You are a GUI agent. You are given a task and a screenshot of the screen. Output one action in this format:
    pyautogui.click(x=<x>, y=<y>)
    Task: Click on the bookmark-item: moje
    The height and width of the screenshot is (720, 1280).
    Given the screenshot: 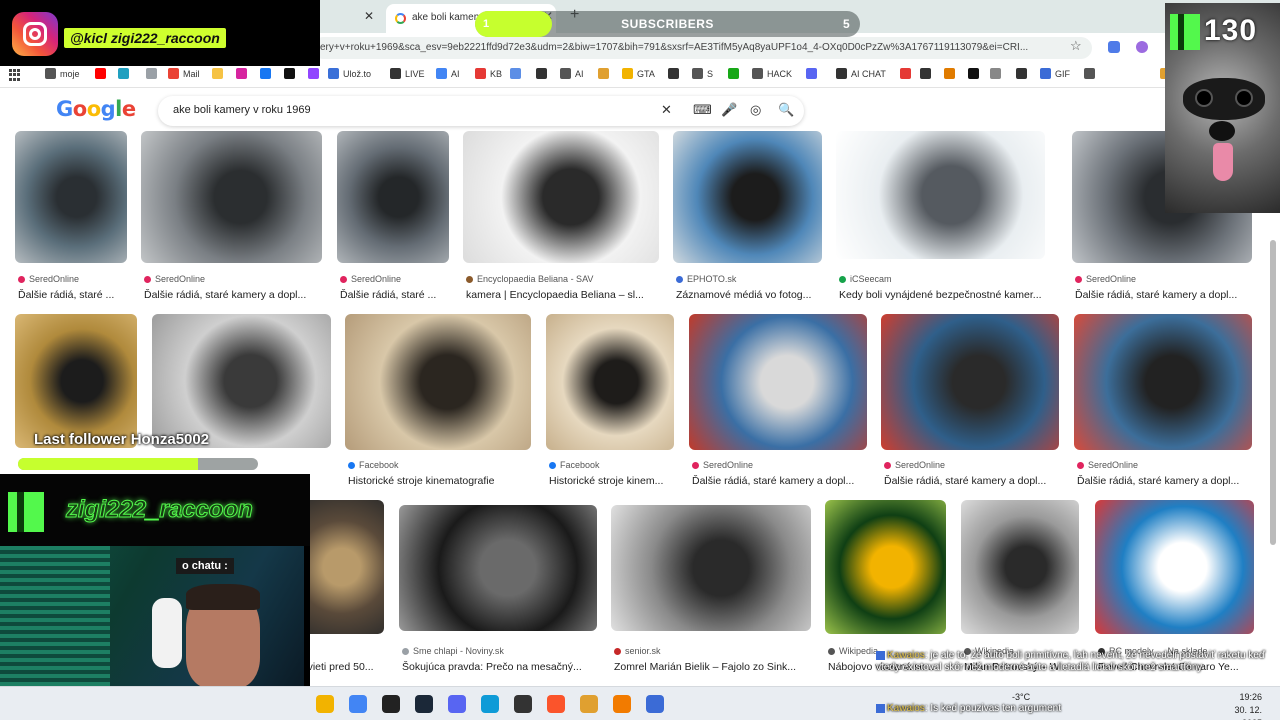 What is the action you would take?
    pyautogui.click(x=62, y=73)
    